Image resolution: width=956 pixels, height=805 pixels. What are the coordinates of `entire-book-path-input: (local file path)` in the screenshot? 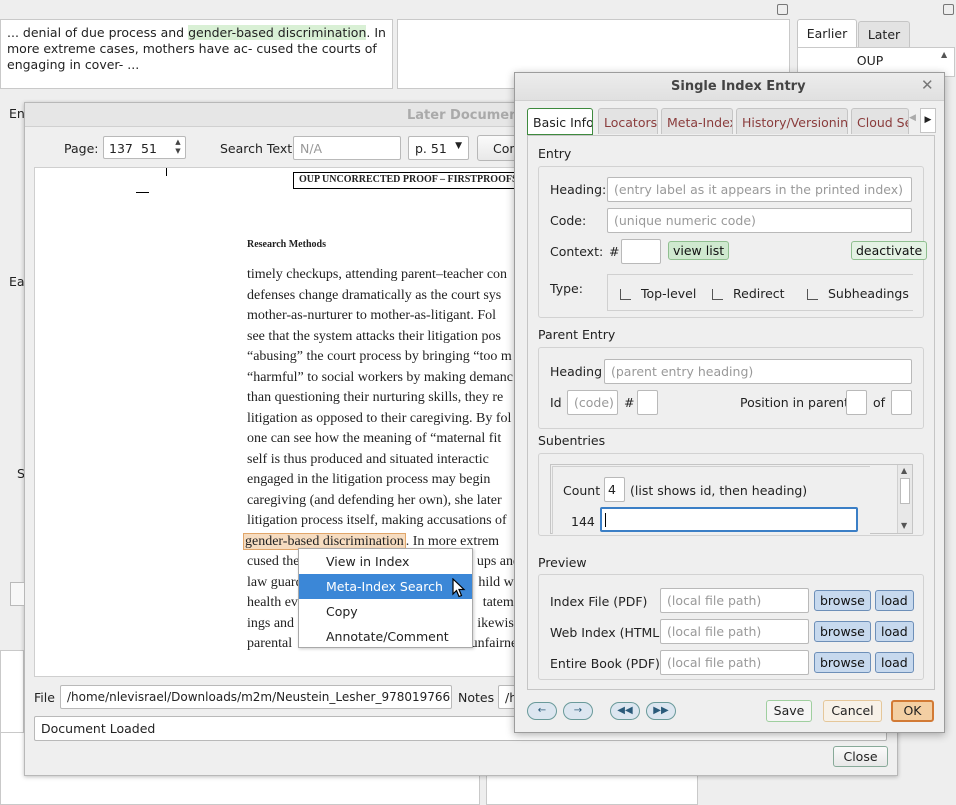 It's located at (734, 662).